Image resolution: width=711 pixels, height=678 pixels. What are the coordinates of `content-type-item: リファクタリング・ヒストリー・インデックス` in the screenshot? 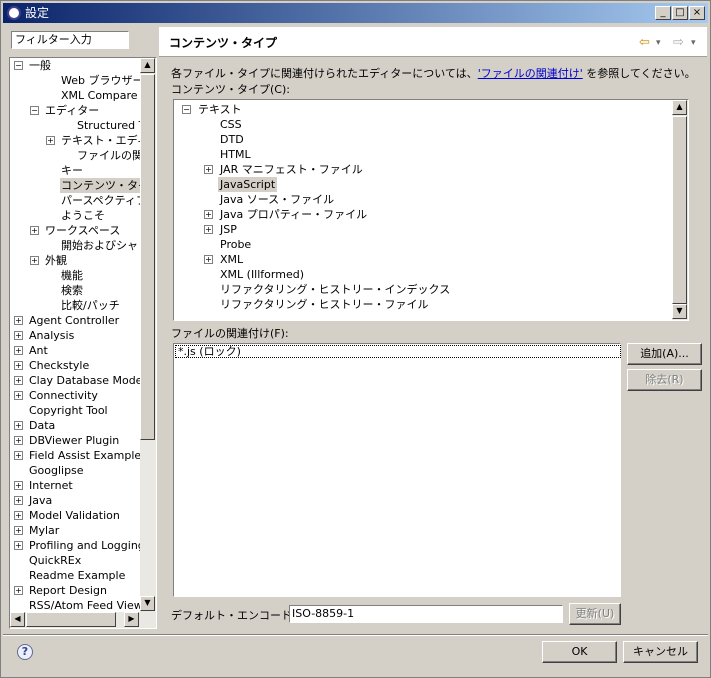 It's located at (422, 289).